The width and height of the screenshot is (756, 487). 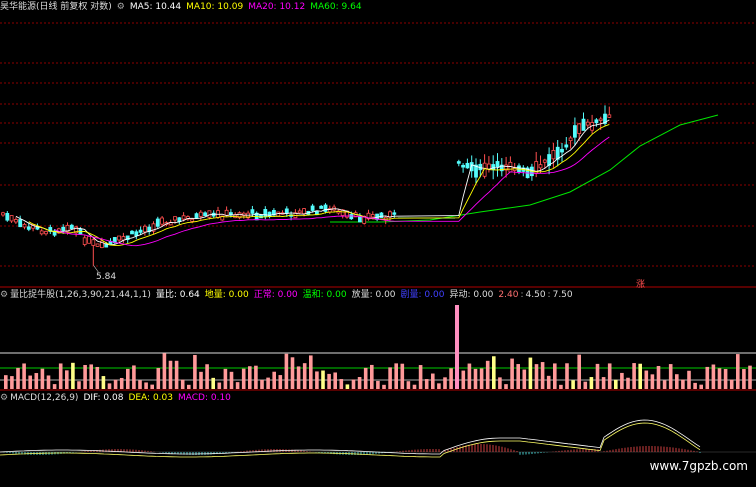 What do you see at coordinates (277, 7) in the screenshot?
I see `ma20-label: MA20: 10.12` at bounding box center [277, 7].